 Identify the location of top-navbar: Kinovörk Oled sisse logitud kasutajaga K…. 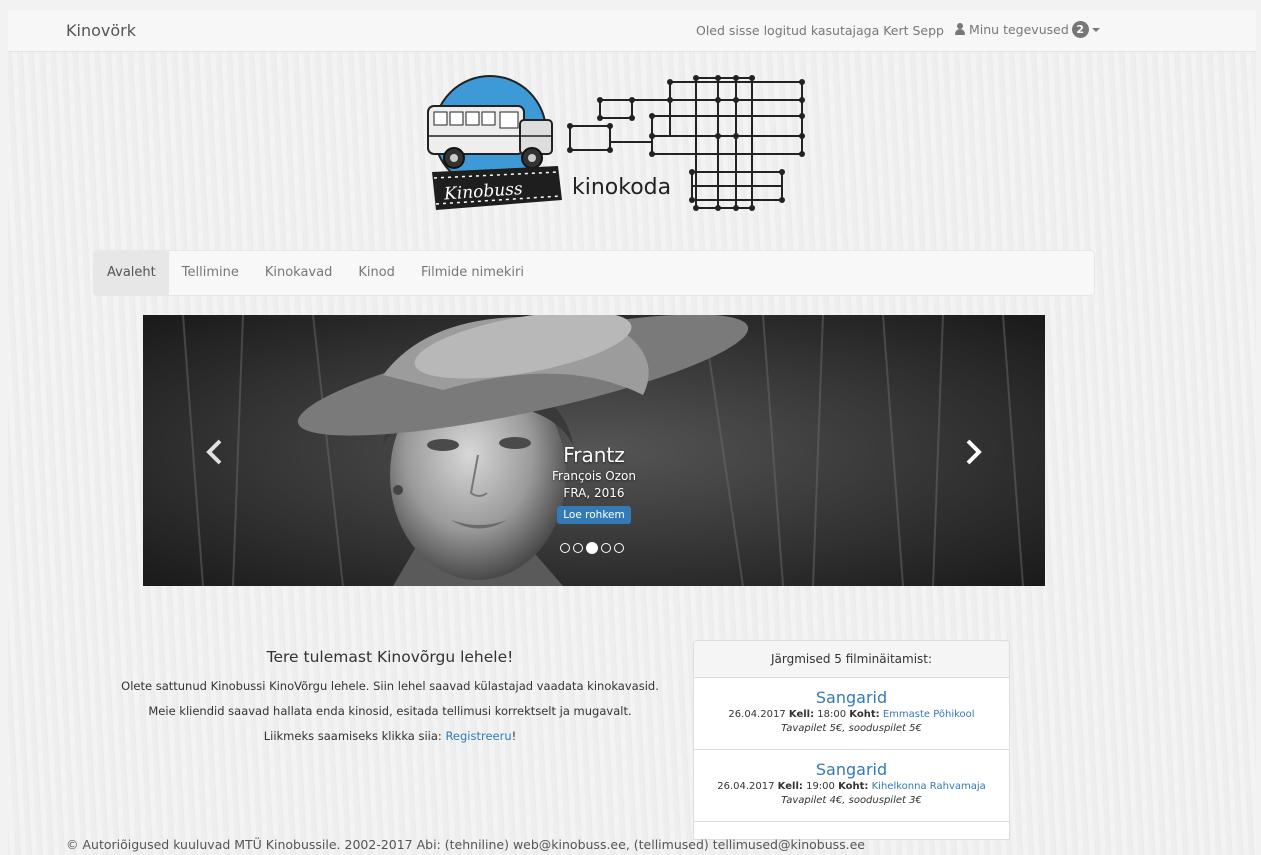
(632, 31).